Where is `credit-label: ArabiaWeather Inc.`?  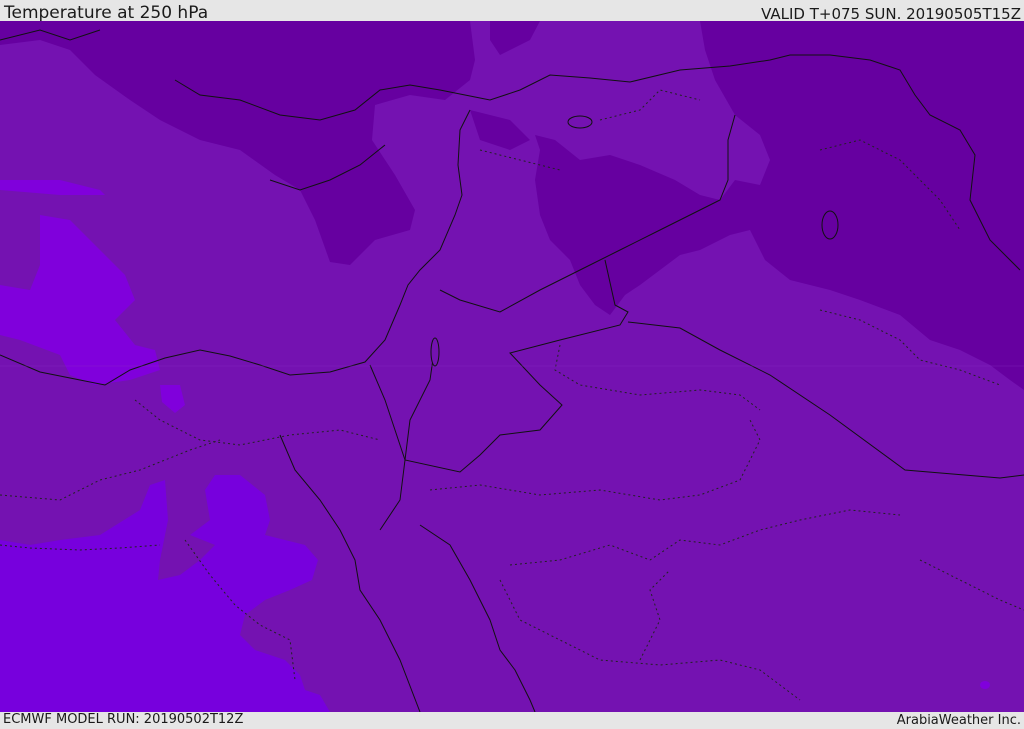
credit-label: ArabiaWeather Inc. is located at coordinates (958, 720).